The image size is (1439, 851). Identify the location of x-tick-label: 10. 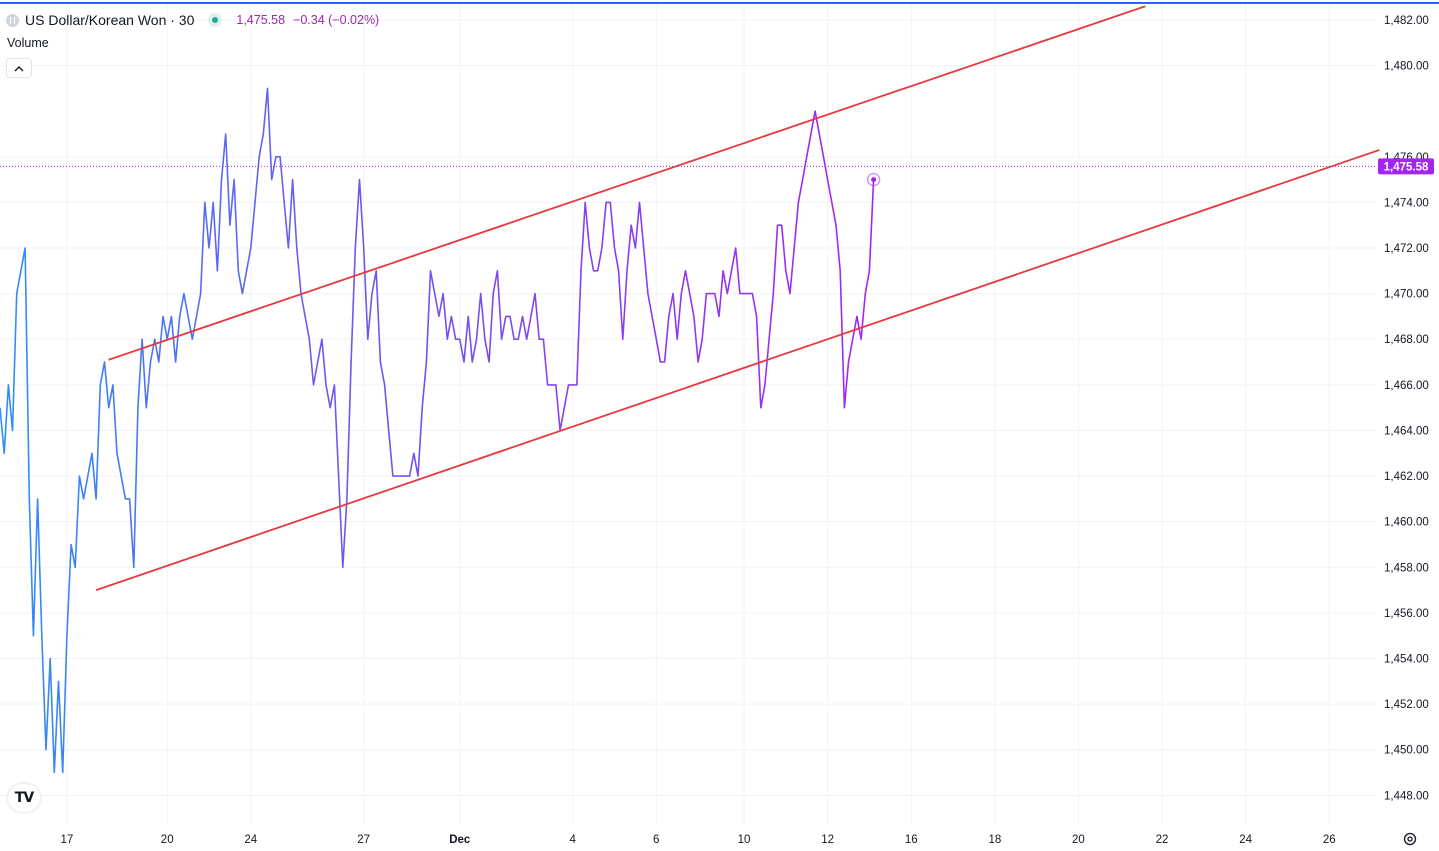
(744, 840).